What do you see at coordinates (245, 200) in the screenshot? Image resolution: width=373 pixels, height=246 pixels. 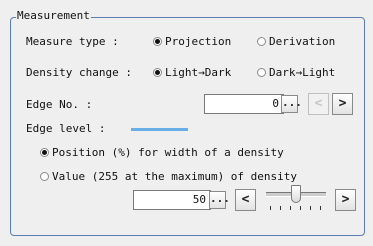 I see `edge-level-prev-button: <` at bounding box center [245, 200].